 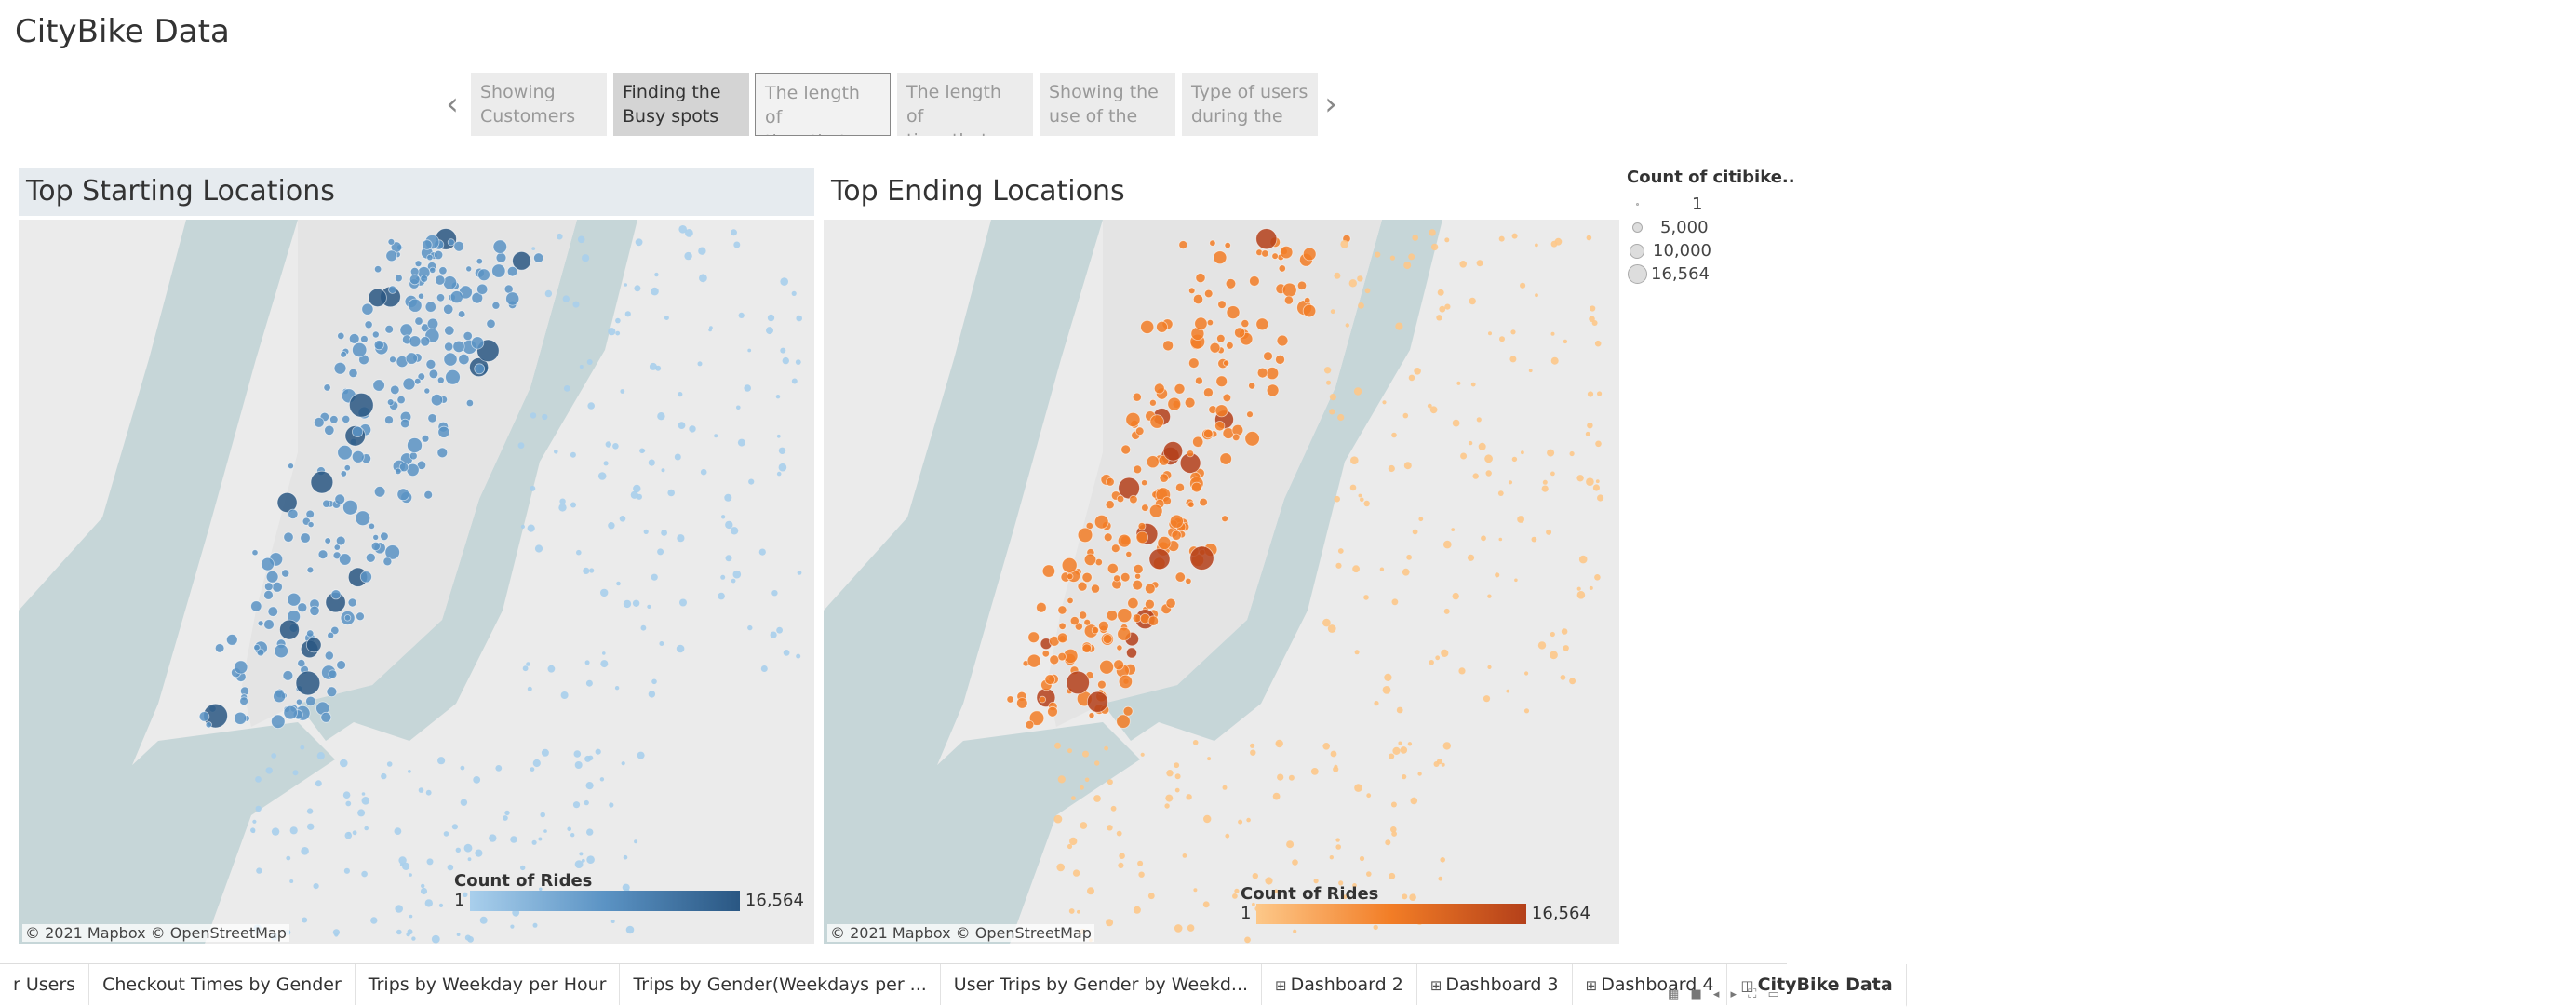 What do you see at coordinates (539, 104) in the screenshot?
I see `story-point-1: Showing Customers` at bounding box center [539, 104].